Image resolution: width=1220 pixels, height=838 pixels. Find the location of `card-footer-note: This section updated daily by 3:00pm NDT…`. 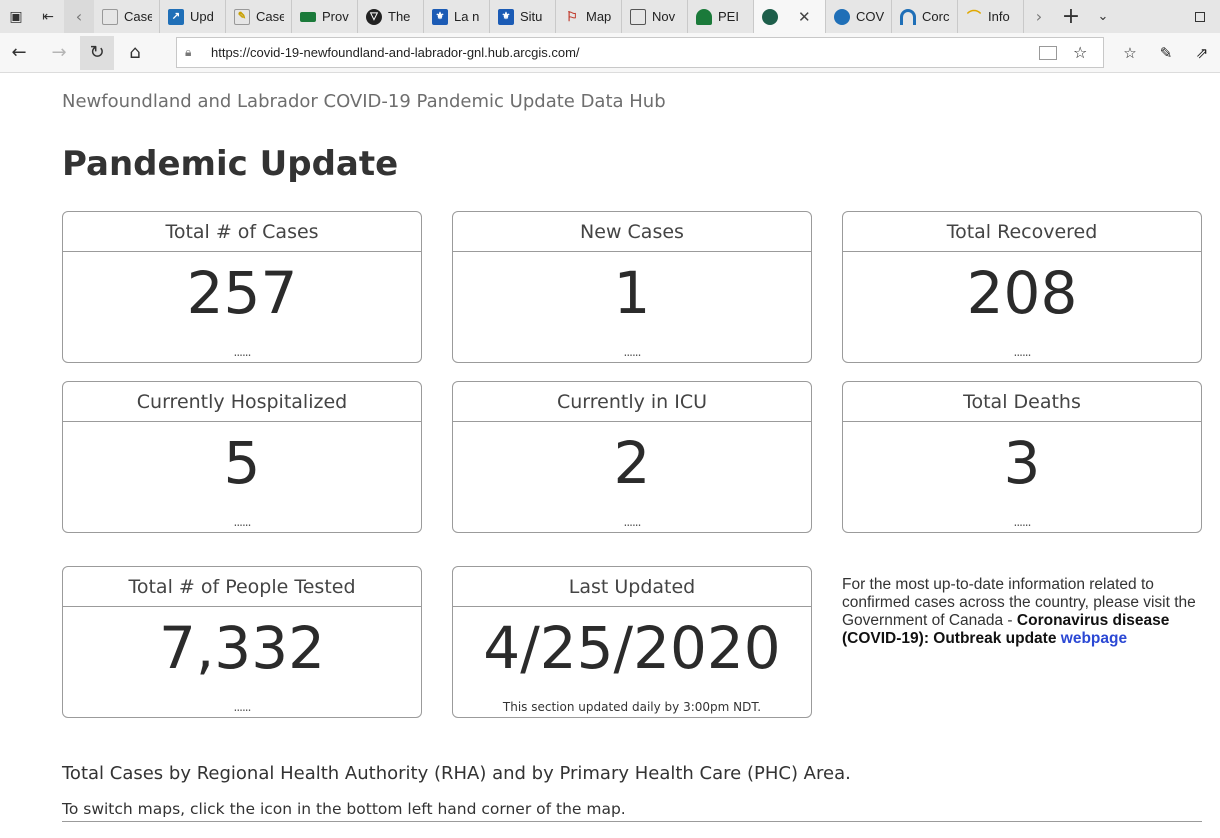

card-footer-note: This section updated daily by 3:00pm NDT… is located at coordinates (632, 707).